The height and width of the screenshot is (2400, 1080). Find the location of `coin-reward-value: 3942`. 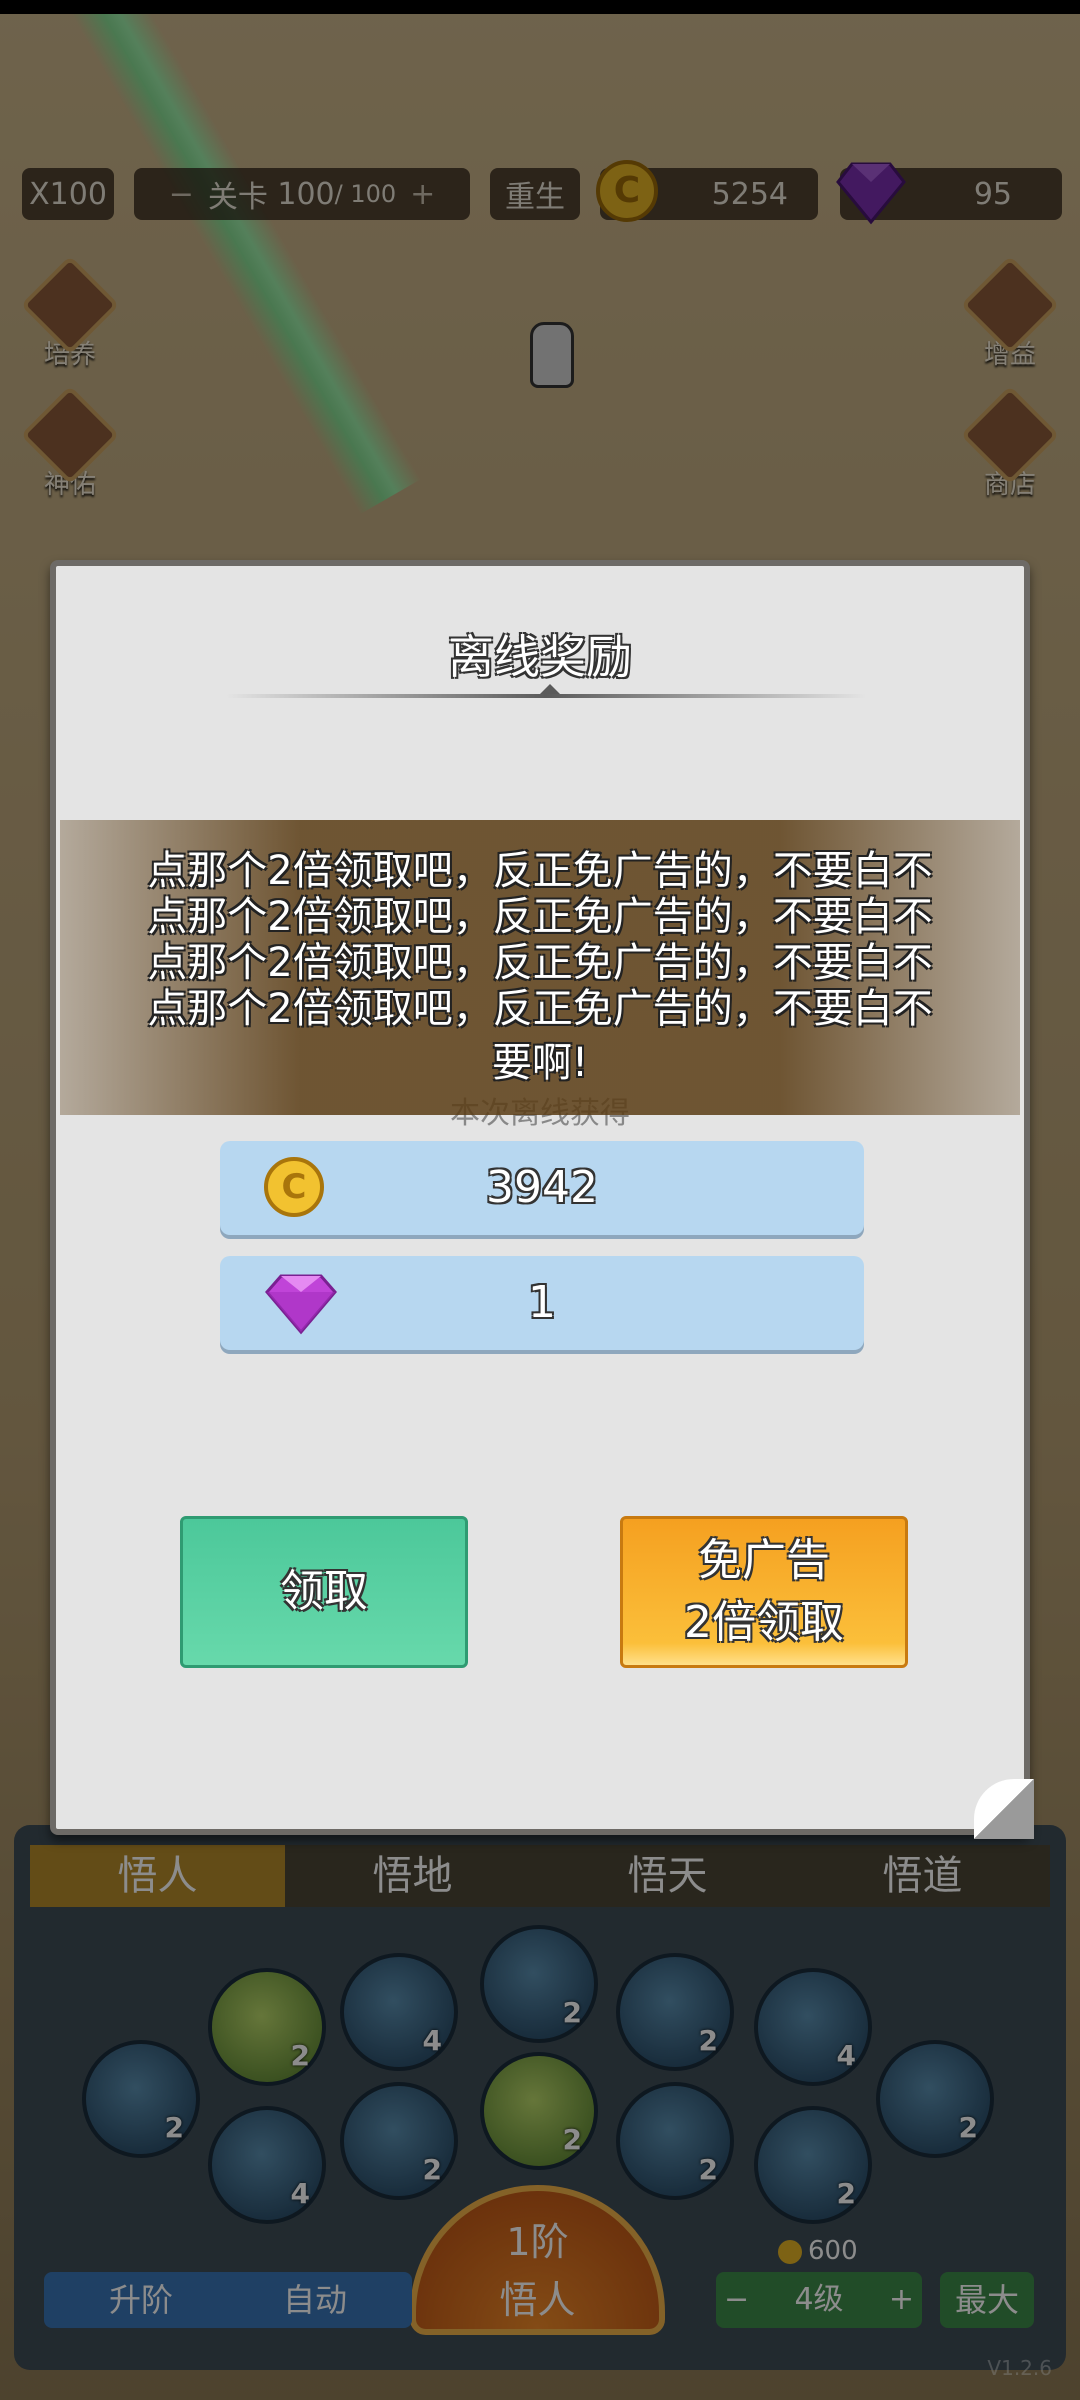

coin-reward-value: 3942 is located at coordinates (542, 1187).